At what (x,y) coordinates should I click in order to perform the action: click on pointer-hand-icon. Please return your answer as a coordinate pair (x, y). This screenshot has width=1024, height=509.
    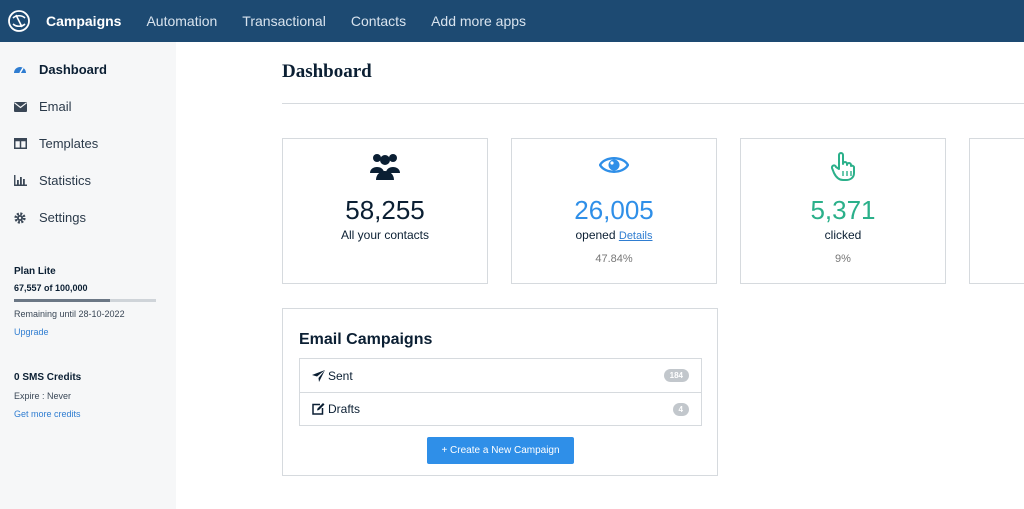
    Looking at the image, I should click on (843, 166).